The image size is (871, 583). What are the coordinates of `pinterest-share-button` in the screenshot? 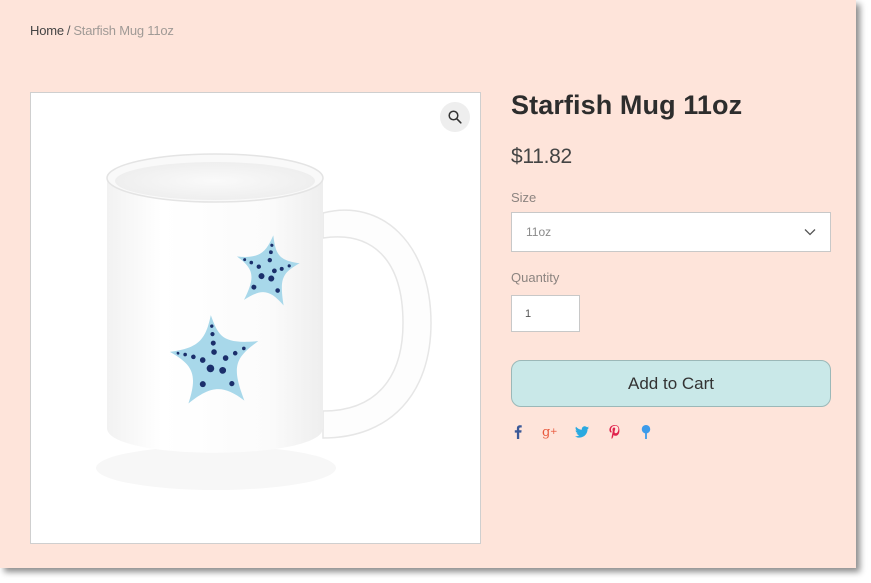 It's located at (614, 432).